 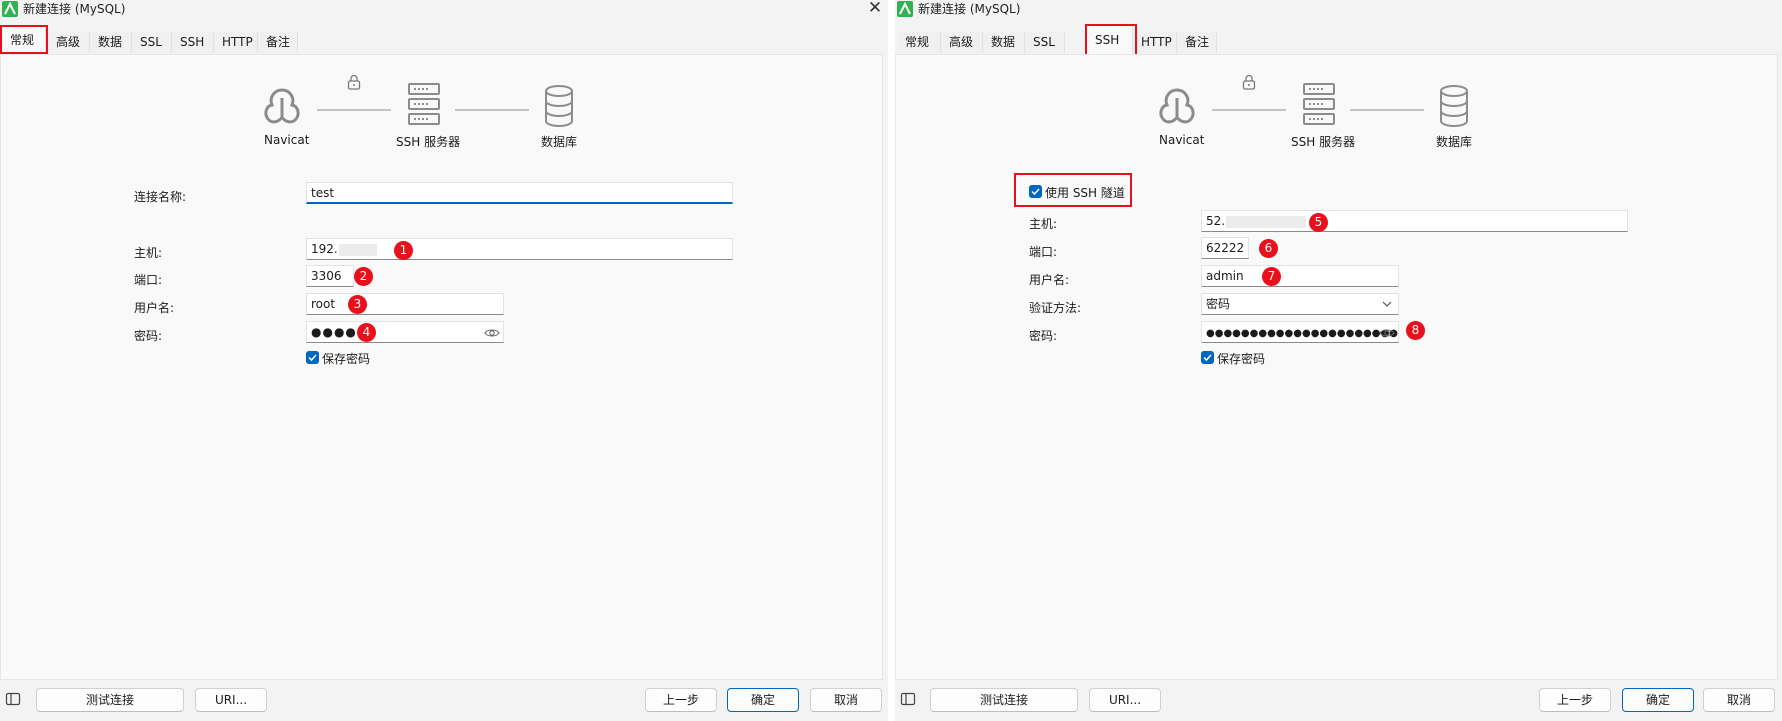 What do you see at coordinates (1111, 40) in the screenshot?
I see `highlight-tab-ssh` at bounding box center [1111, 40].